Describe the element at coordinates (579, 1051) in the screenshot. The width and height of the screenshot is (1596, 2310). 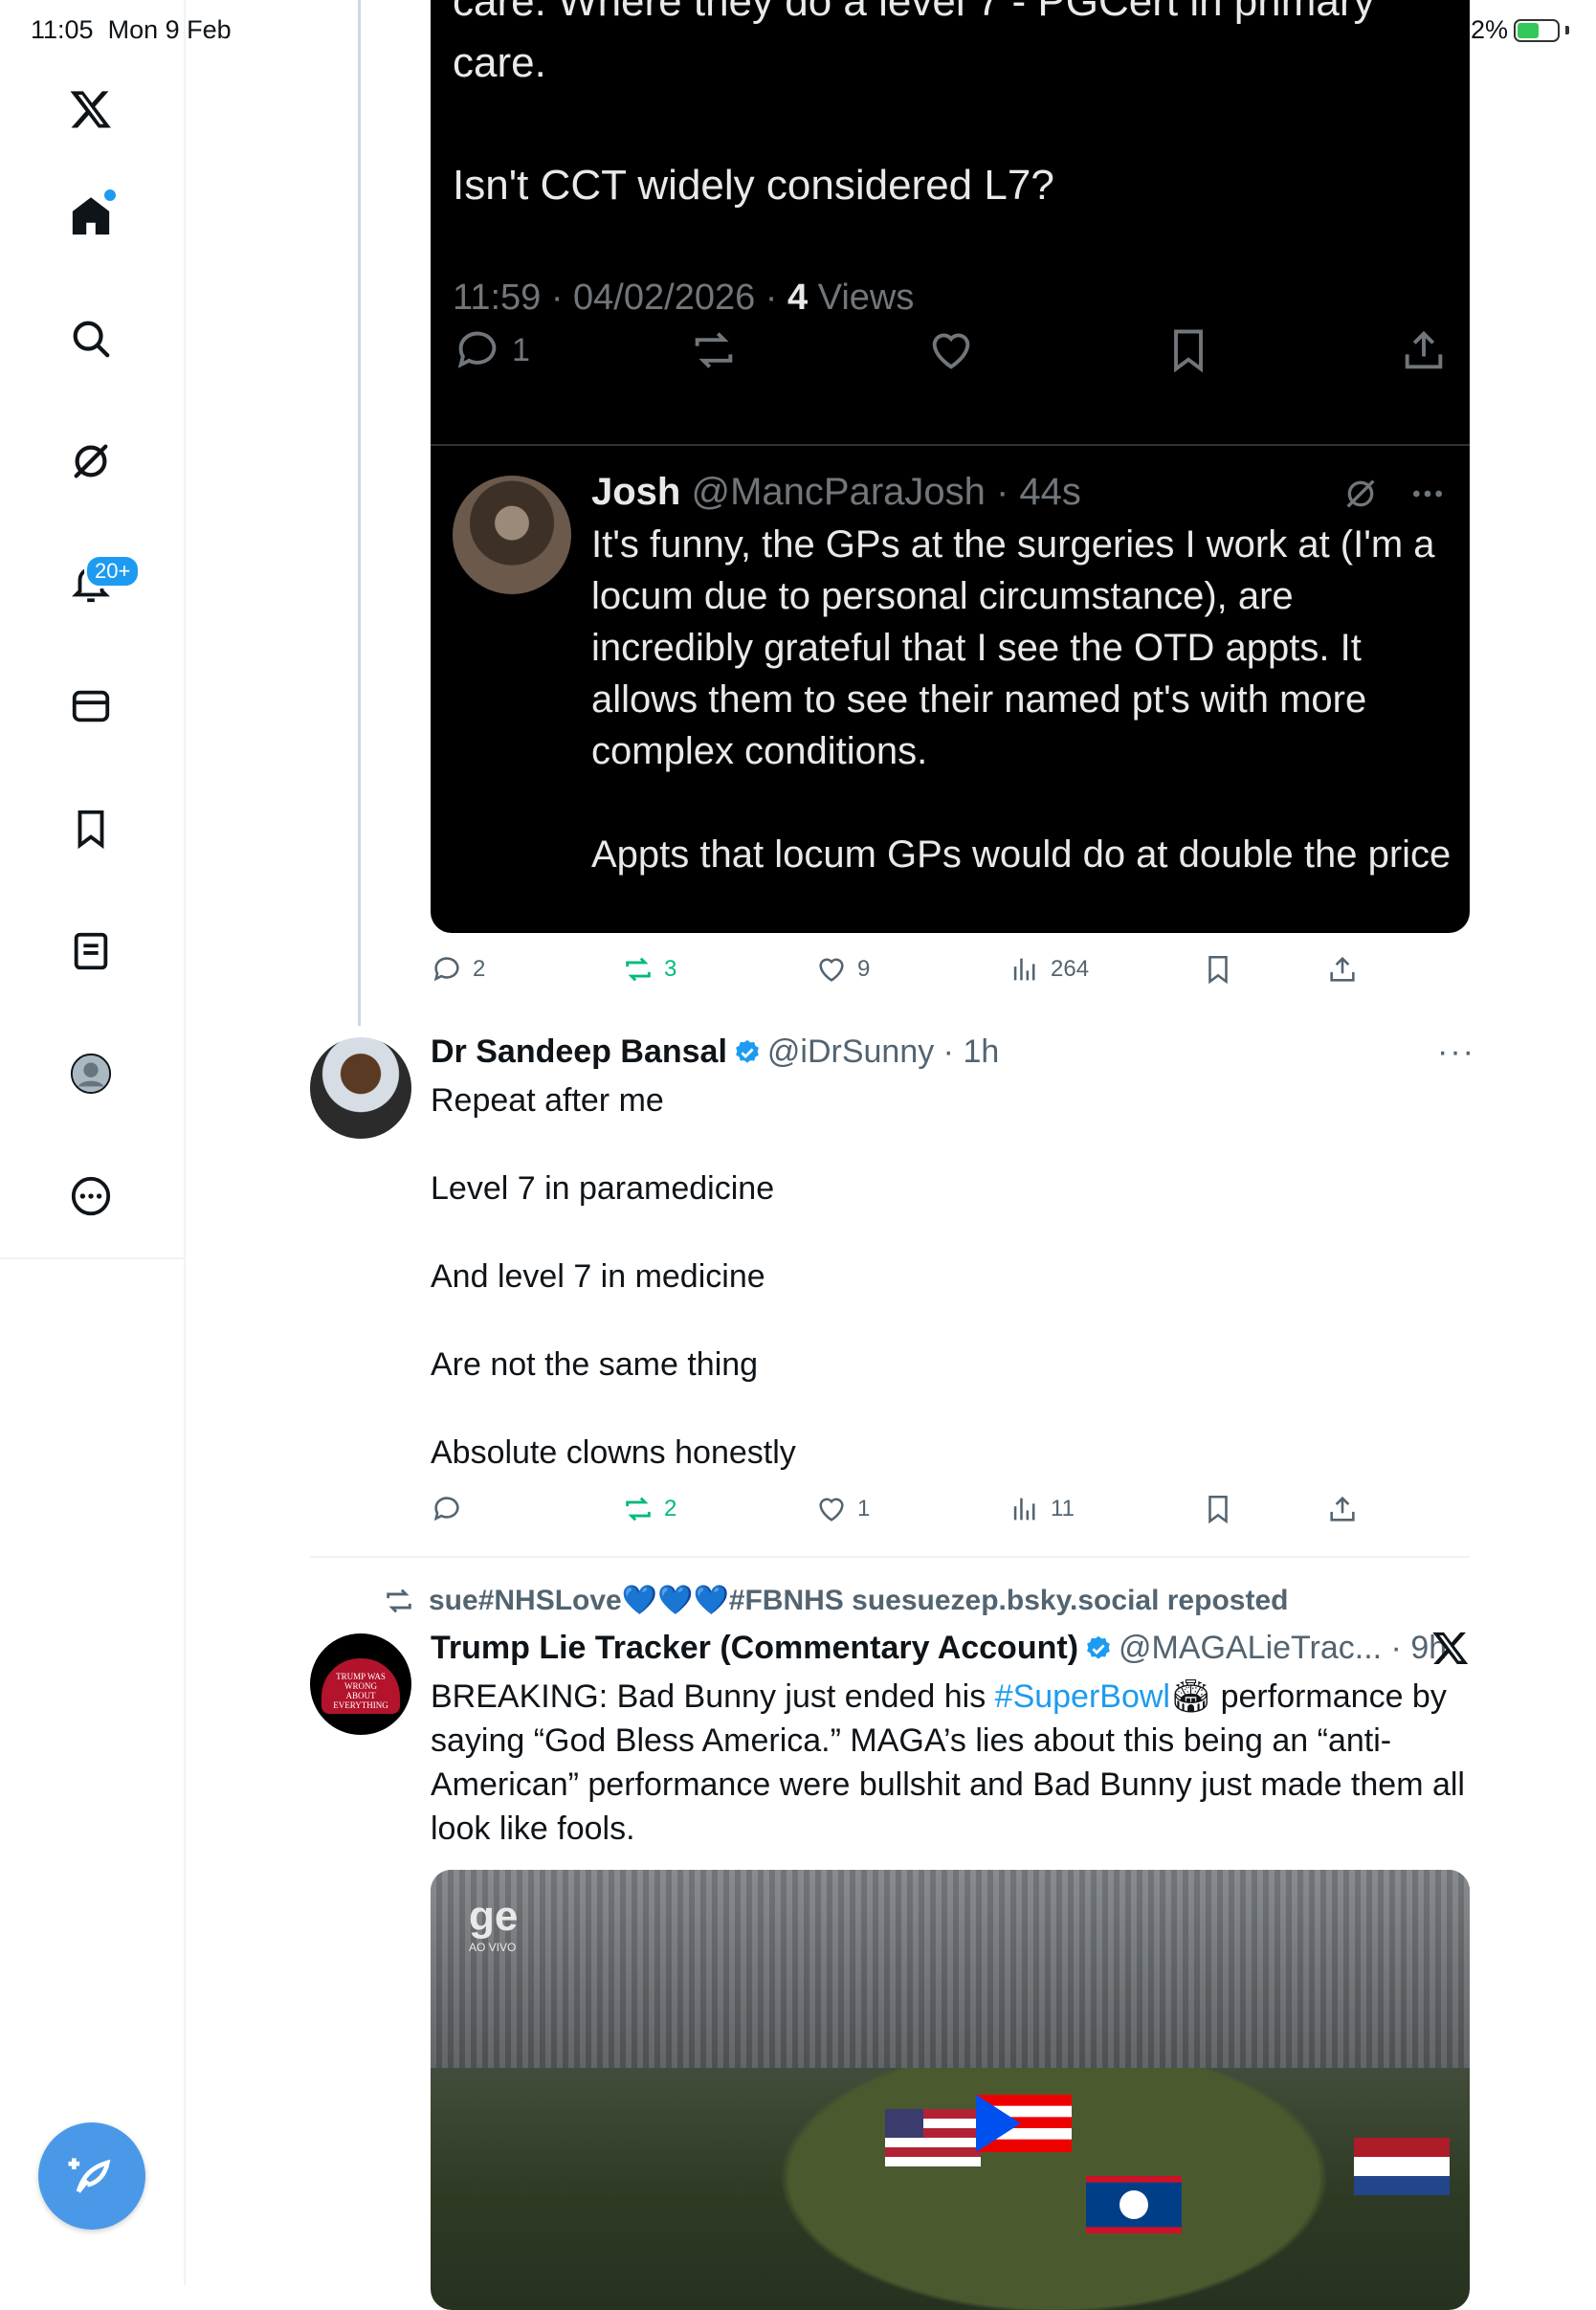
I see `author-name: Dr Sandeep Bansal` at that location.